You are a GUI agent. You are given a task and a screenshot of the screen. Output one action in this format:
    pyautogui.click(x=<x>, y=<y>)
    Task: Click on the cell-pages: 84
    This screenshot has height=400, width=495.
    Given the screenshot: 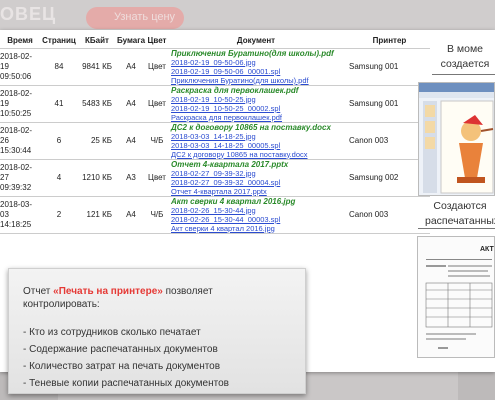 What is the action you would take?
    pyautogui.click(x=59, y=67)
    